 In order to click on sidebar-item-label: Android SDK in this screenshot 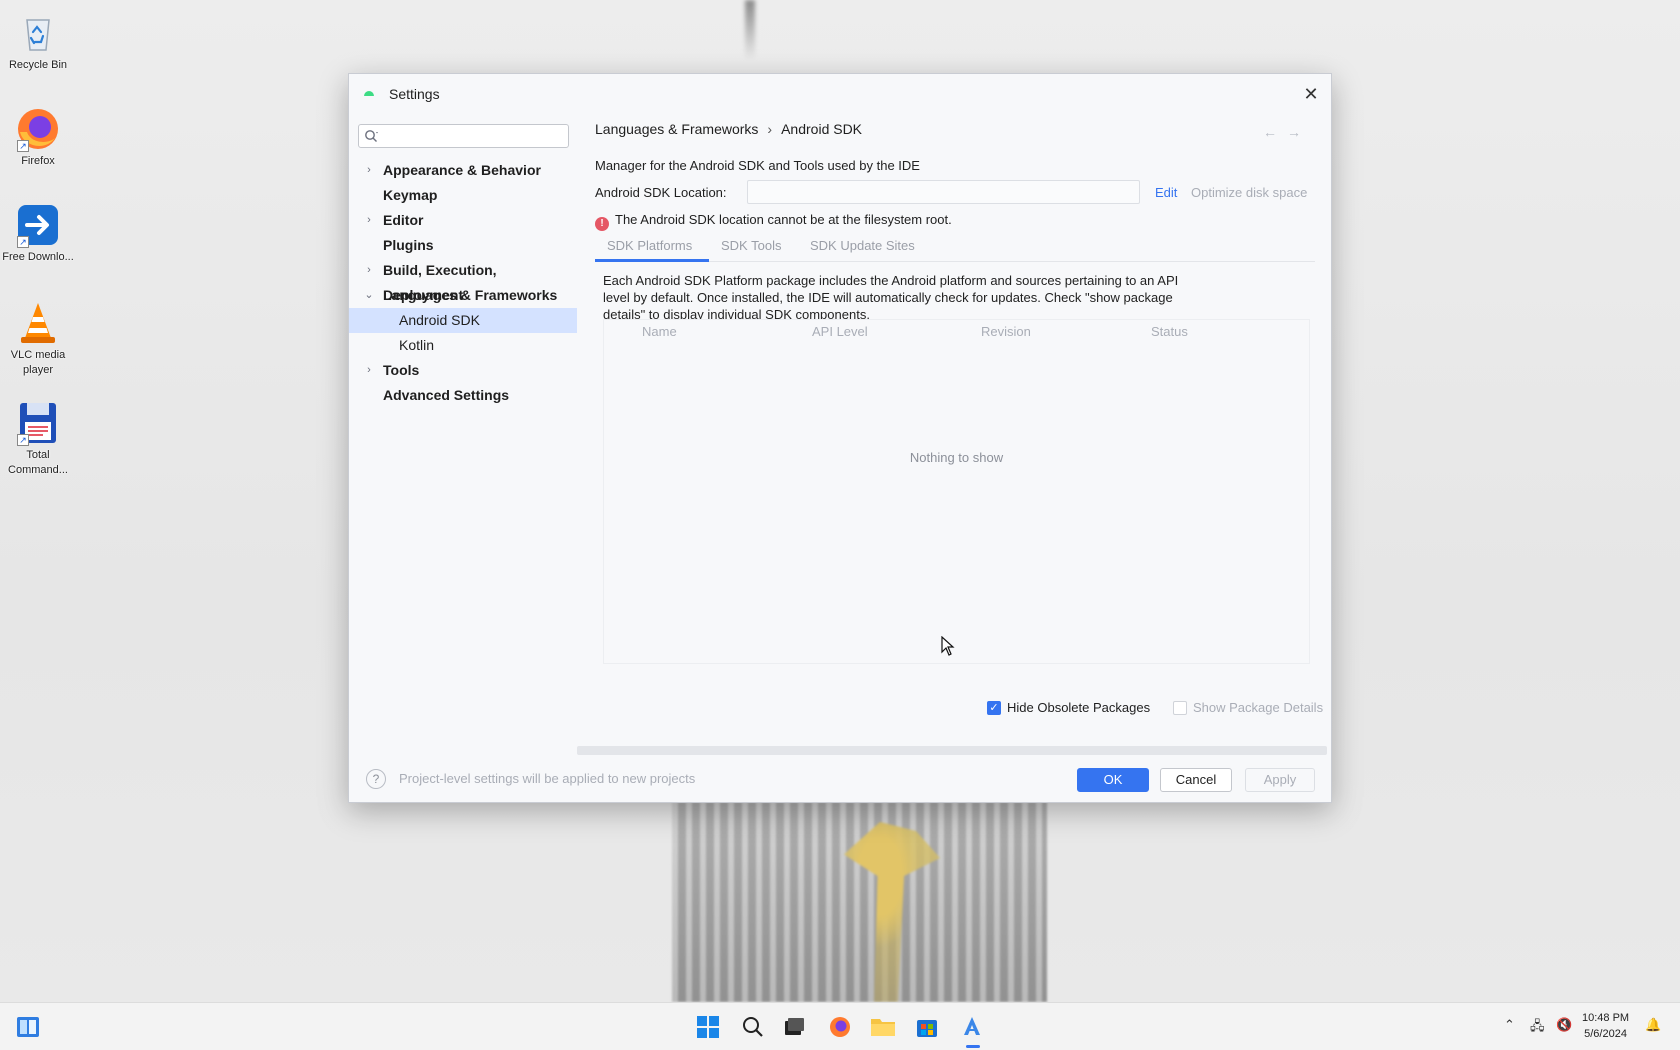, I will do `click(439, 320)`.